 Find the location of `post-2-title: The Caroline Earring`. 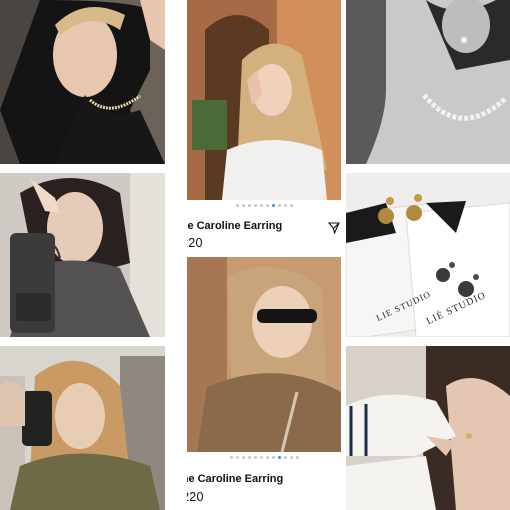

post-2-title: The Caroline Earring is located at coordinates (235, 479).